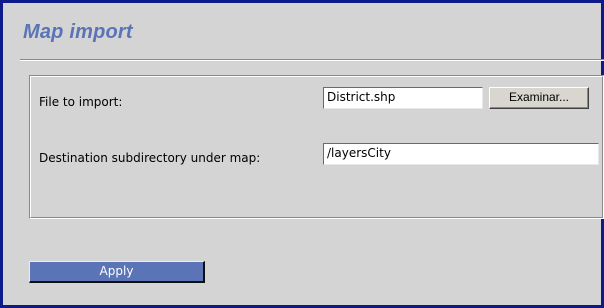 This screenshot has width=604, height=308. Describe the element at coordinates (78, 32) in the screenshot. I see `page-title: Map import` at that location.